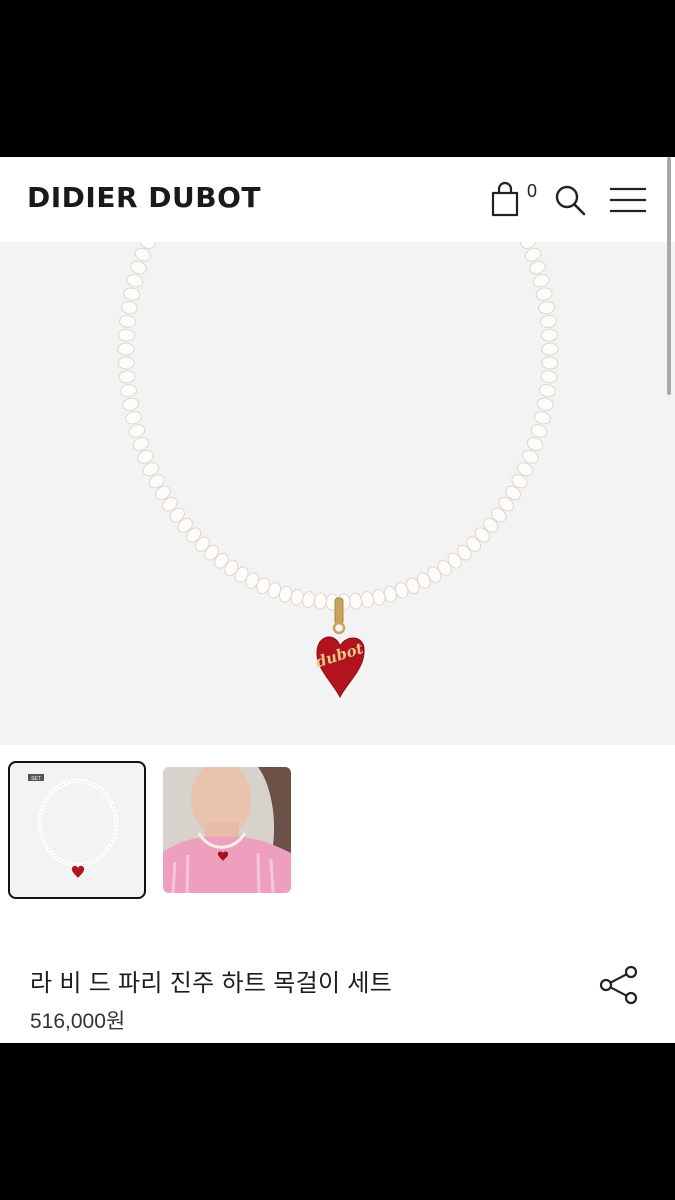 This screenshot has width=675, height=1200. Describe the element at coordinates (570, 200) in the screenshot. I see `search-icon` at that location.